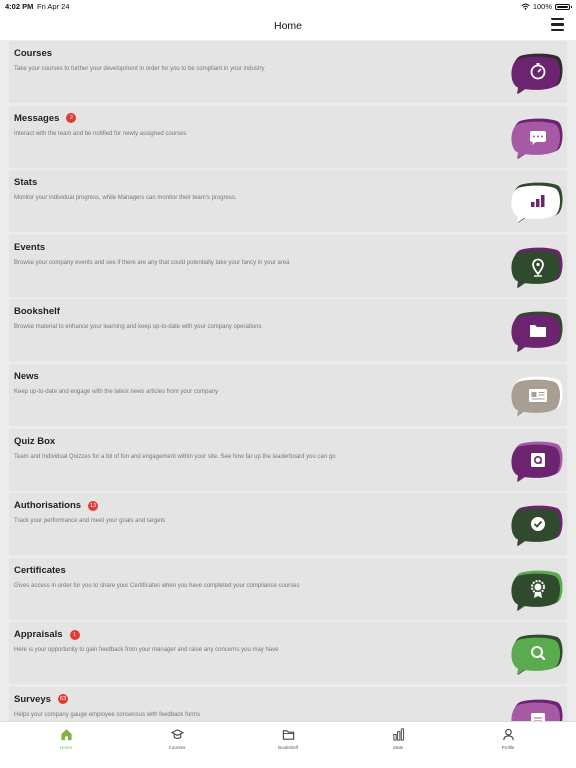 This screenshot has height=768, width=576. What do you see at coordinates (288, 747) in the screenshot?
I see `tab-label: Bookshelf` at bounding box center [288, 747].